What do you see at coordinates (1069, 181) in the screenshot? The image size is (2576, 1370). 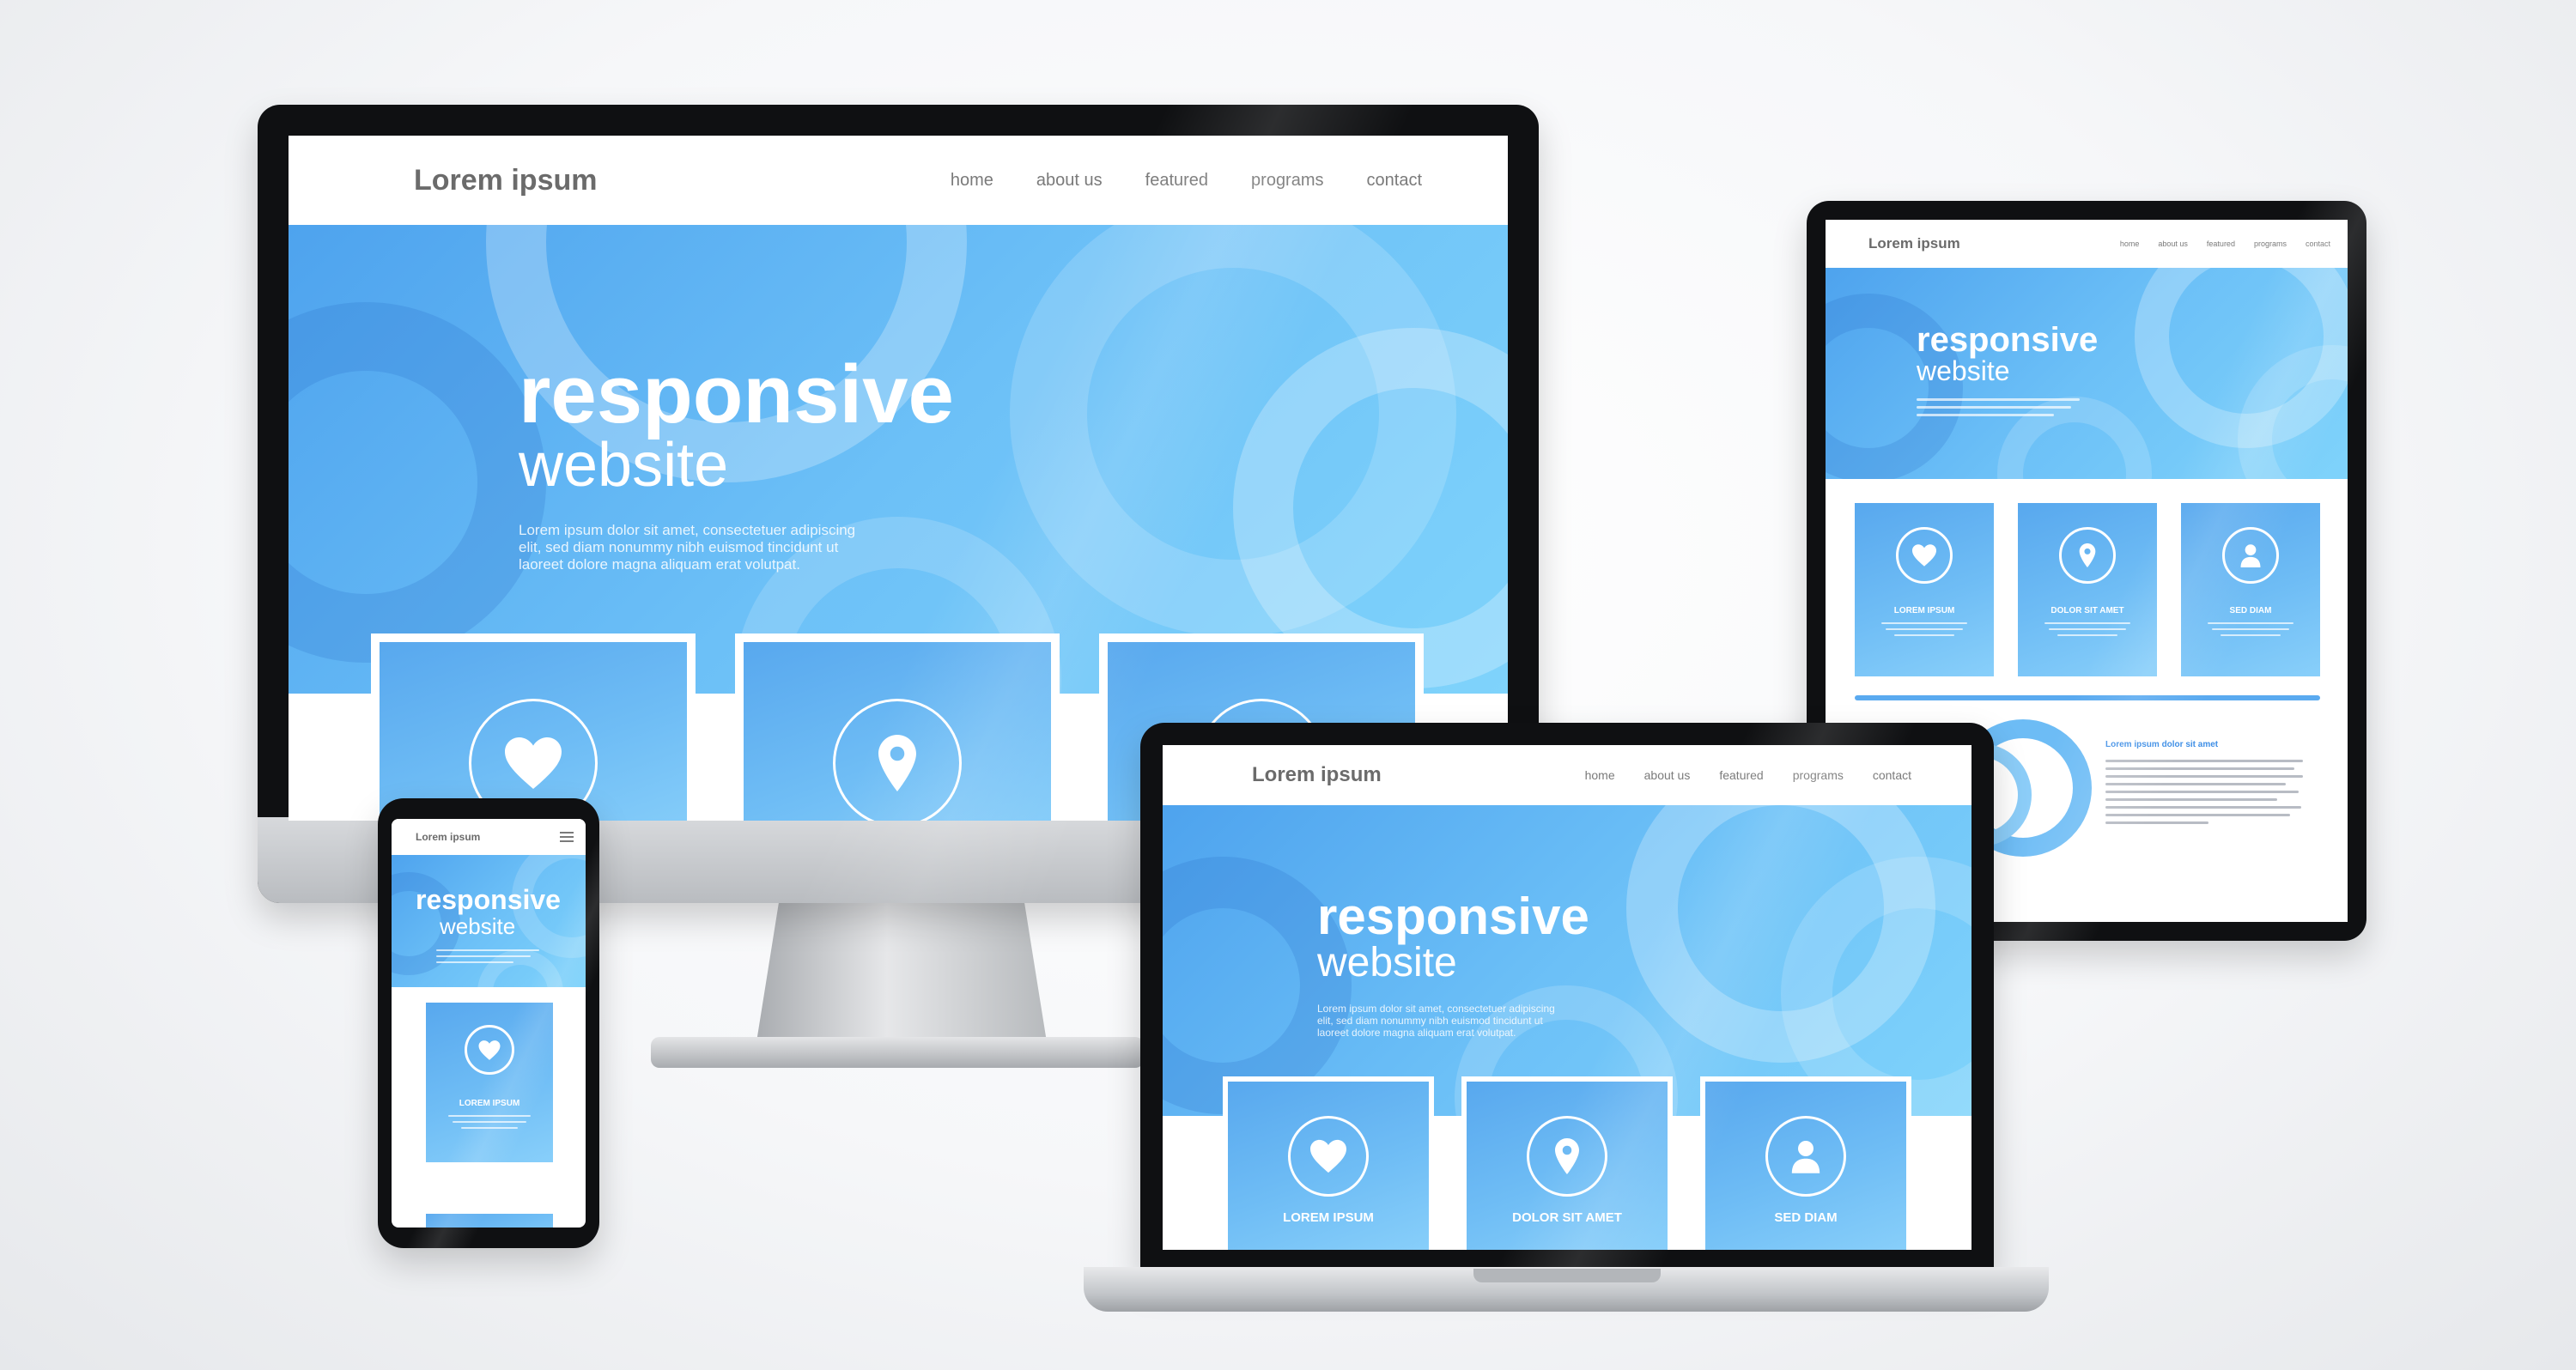 I see `nav-about-us: about us` at bounding box center [1069, 181].